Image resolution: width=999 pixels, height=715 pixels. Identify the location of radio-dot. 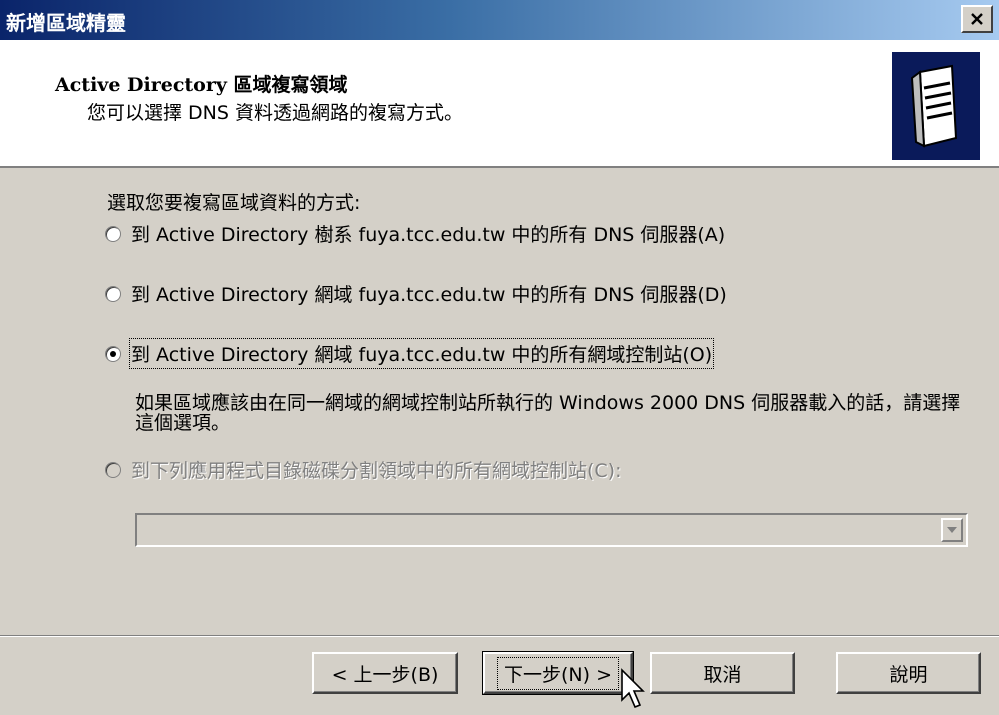
(113, 353).